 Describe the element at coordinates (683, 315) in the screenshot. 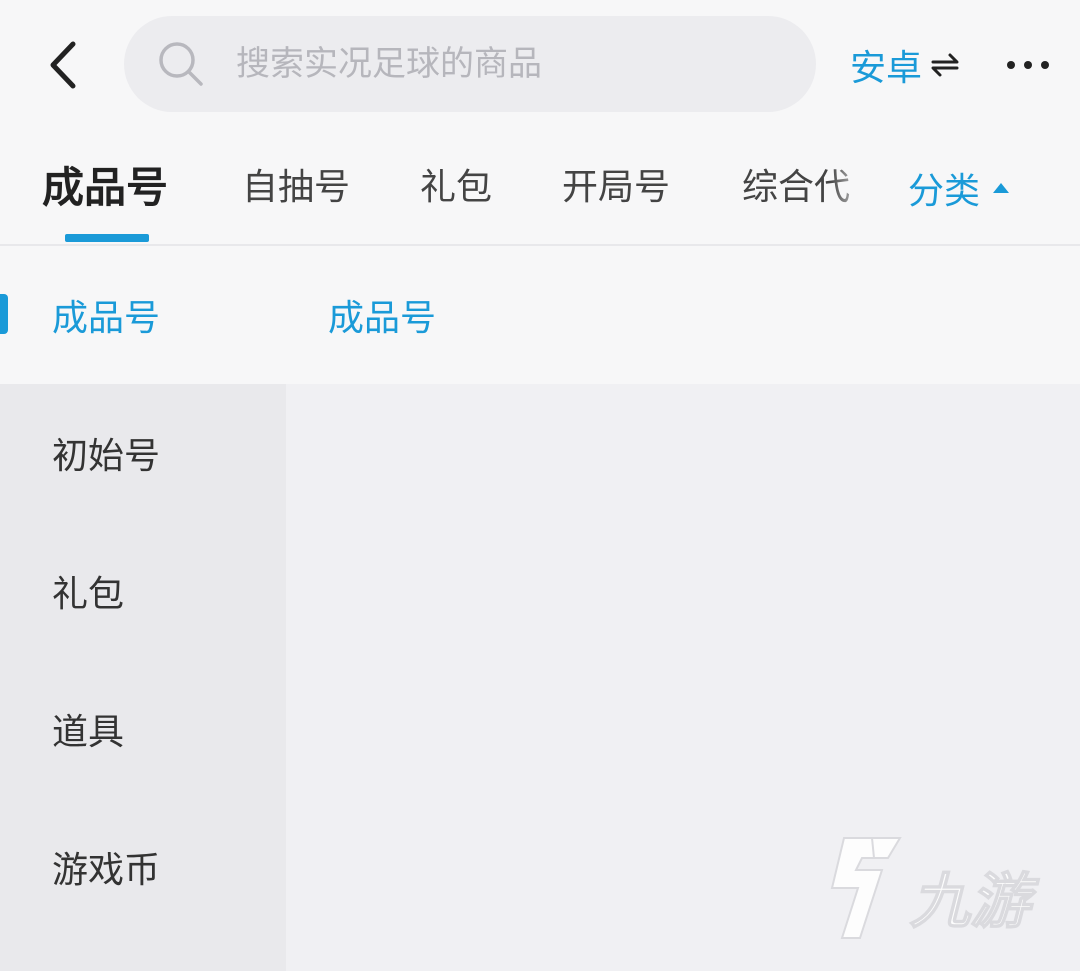

I see `content-section-title: 成品号` at that location.